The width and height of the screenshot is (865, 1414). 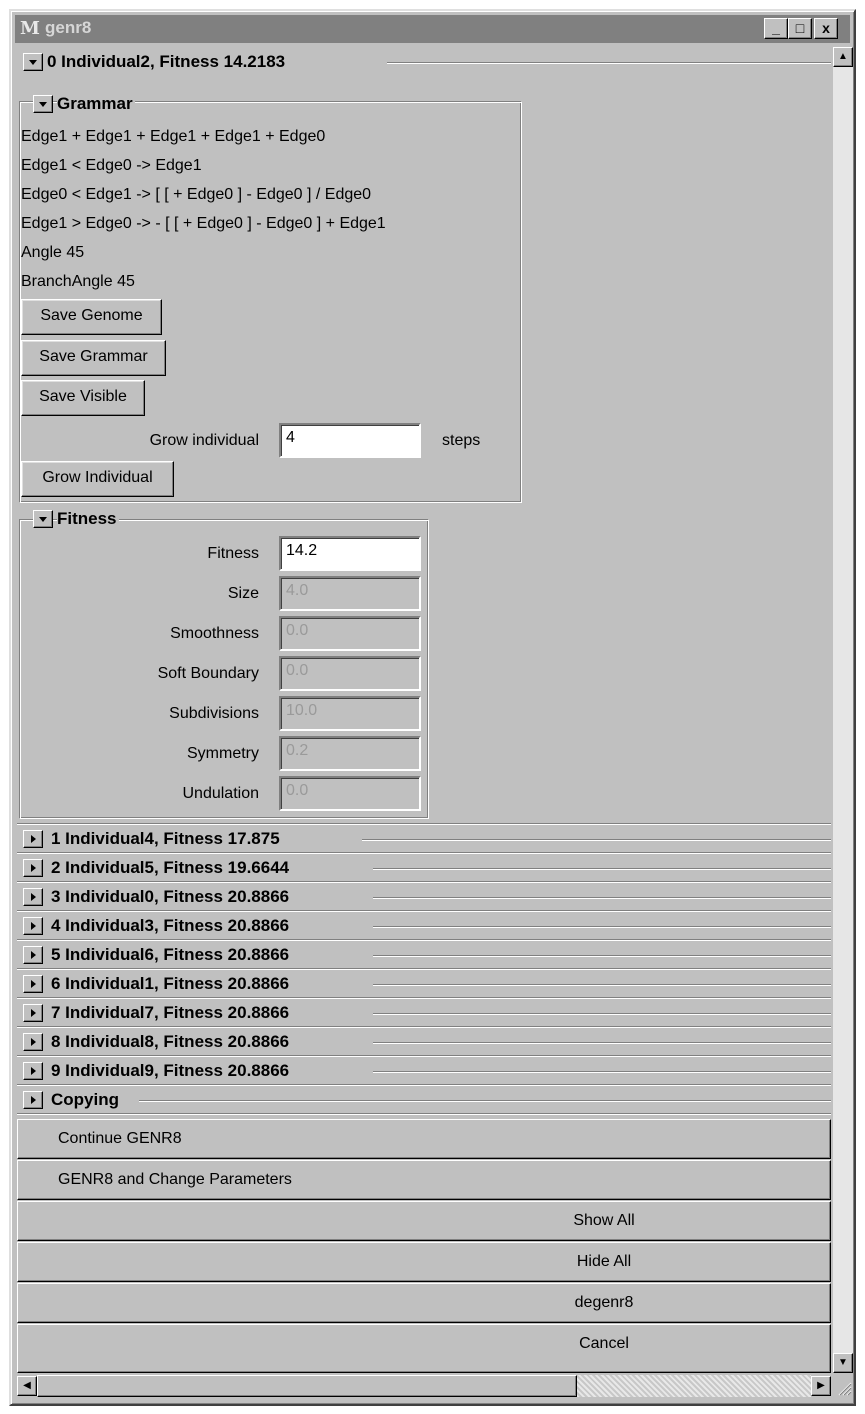 I want to click on individual-header: 5 Individual6, Fitness 20.8866, so click(x=170, y=954).